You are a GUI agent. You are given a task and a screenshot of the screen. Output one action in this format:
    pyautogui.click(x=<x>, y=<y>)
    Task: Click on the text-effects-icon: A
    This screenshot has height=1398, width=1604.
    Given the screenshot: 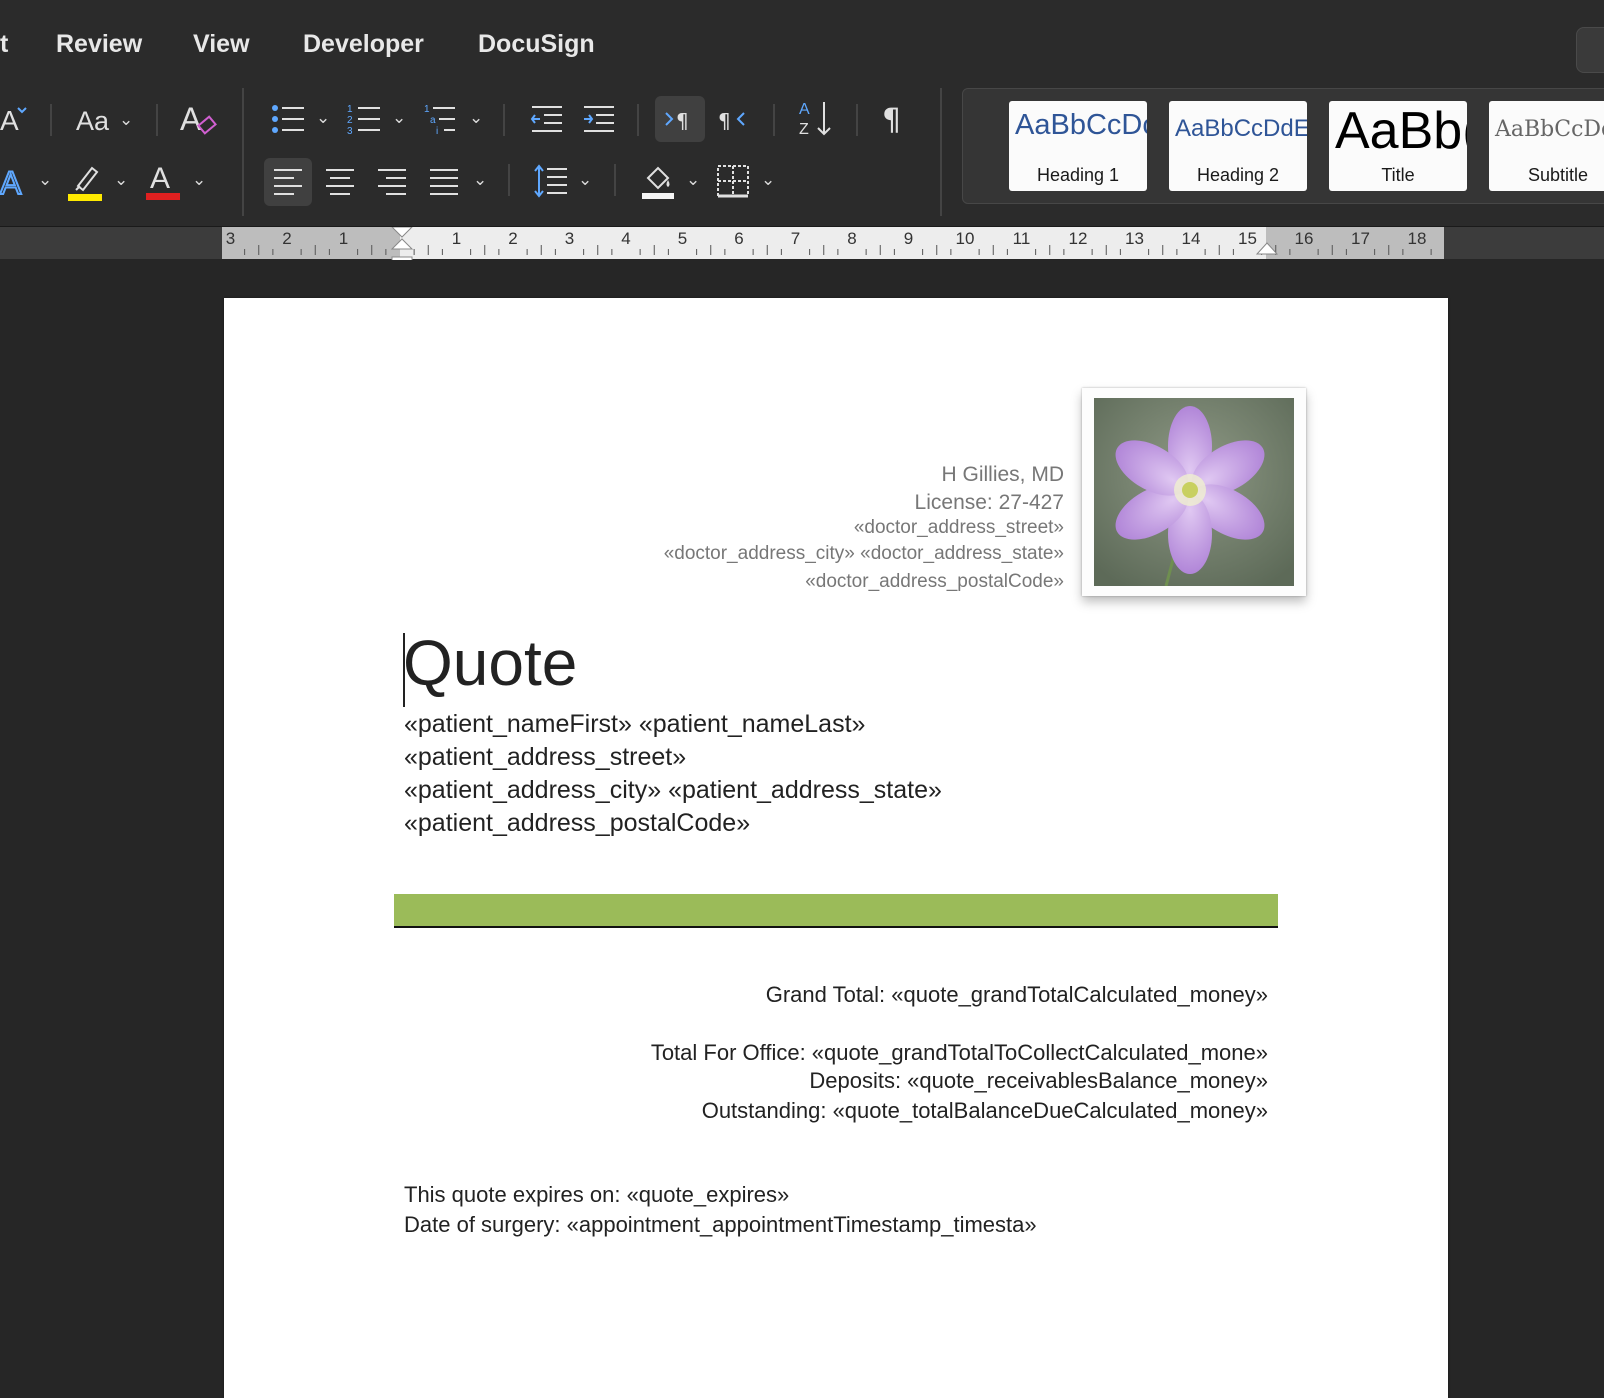 What is the action you would take?
    pyautogui.click(x=17, y=182)
    